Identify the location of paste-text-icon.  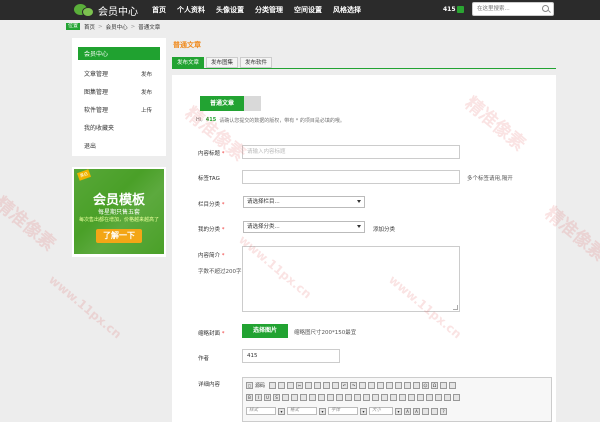
(327, 385).